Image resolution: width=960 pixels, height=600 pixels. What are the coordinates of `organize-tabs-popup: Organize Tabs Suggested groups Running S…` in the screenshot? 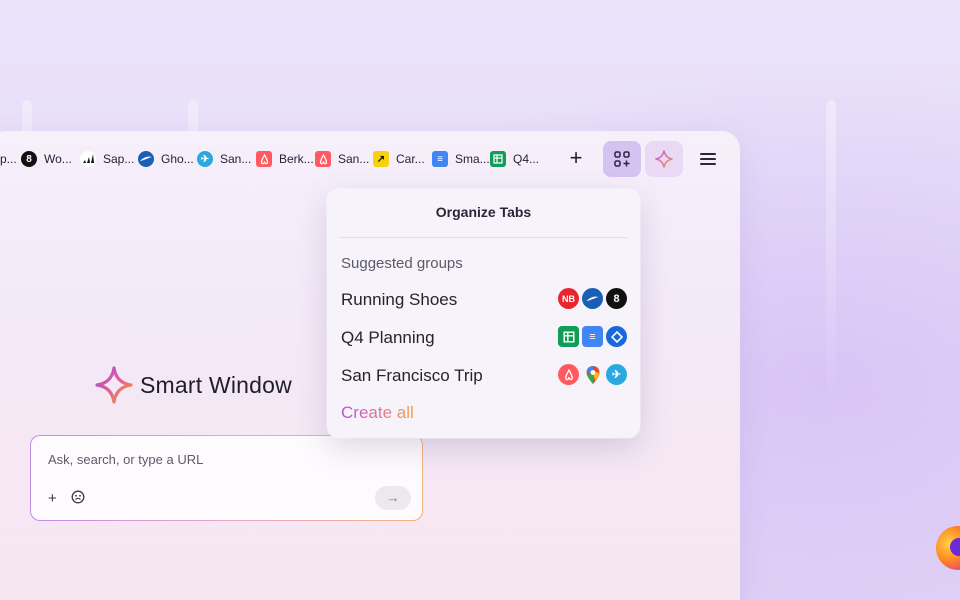 It's located at (483, 313).